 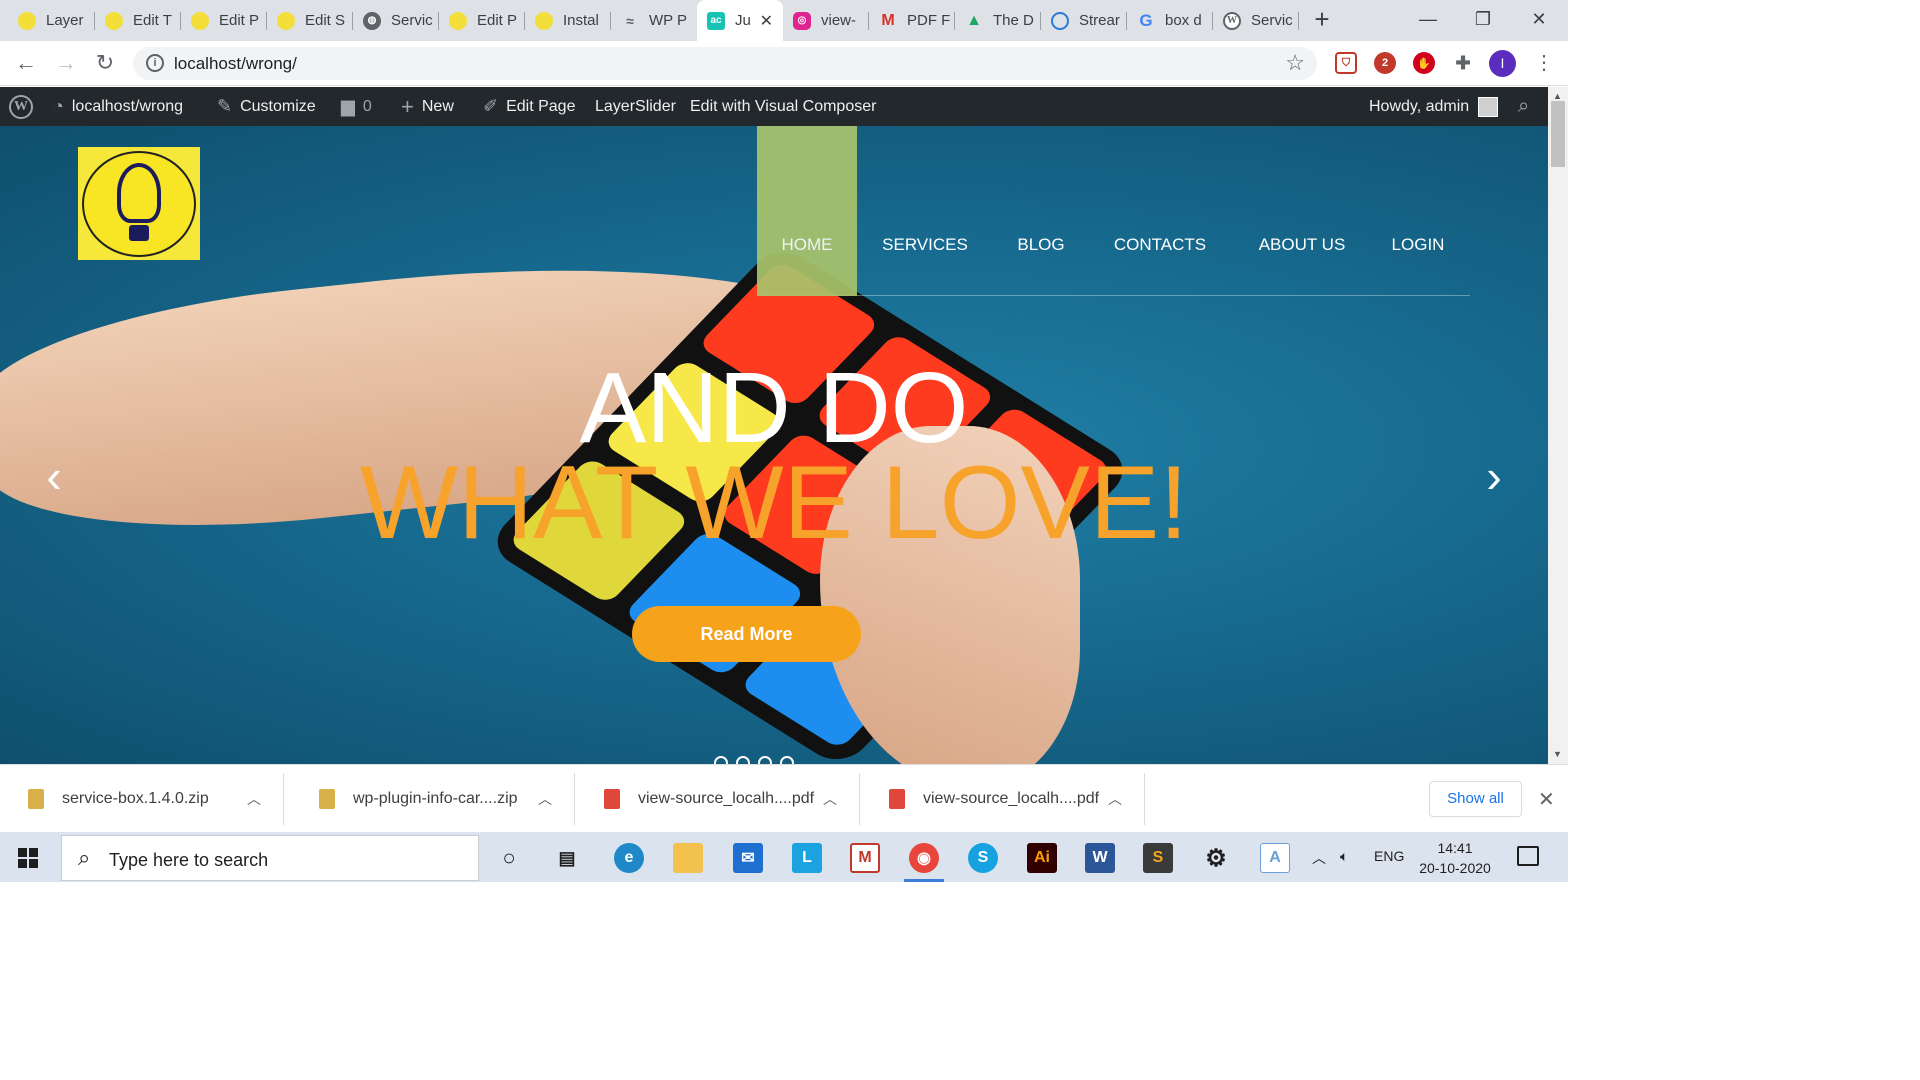 What do you see at coordinates (21, 107) in the screenshot?
I see `wordpress-logo-icon: W` at bounding box center [21, 107].